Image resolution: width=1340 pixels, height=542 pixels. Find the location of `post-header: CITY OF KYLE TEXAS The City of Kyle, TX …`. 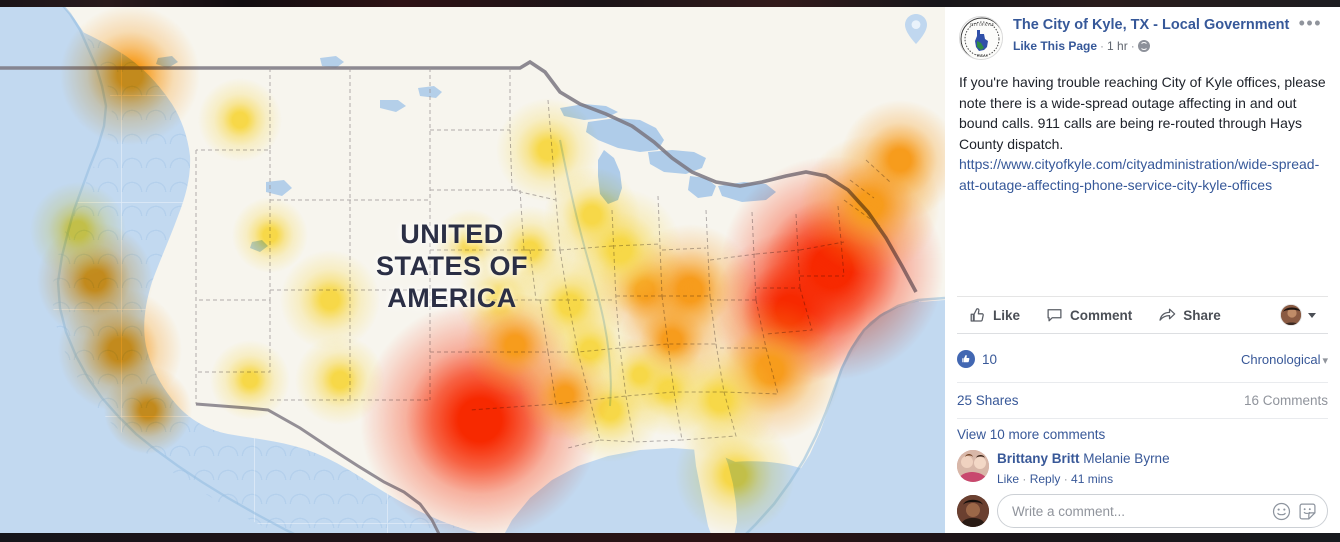

post-header: CITY OF KYLE TEXAS The City of Kyle, TX … is located at coordinates (1142, 30).